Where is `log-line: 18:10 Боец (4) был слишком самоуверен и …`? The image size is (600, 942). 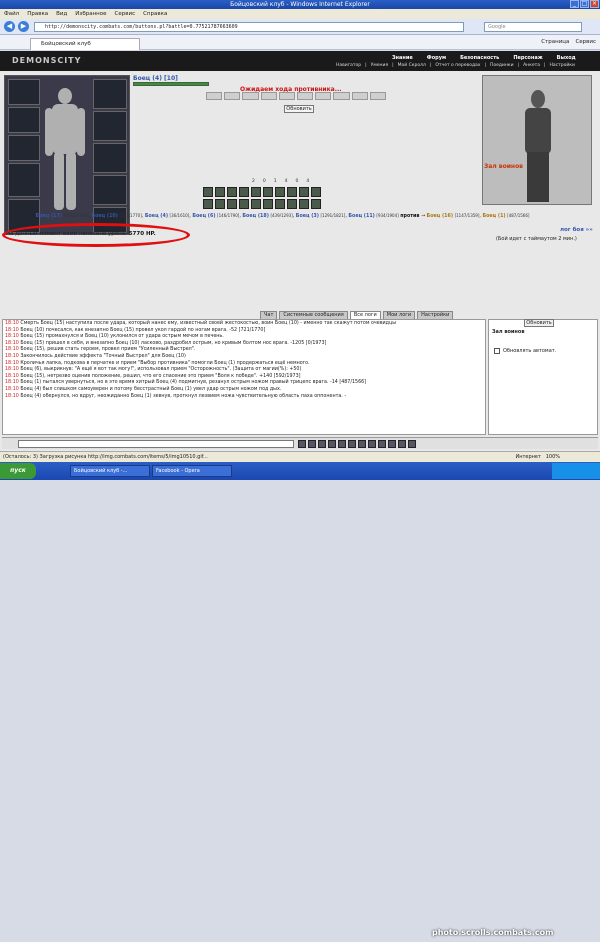
log-line: 18:10 Боец (4) был слишком самоуверен и … is located at coordinates (143, 389).